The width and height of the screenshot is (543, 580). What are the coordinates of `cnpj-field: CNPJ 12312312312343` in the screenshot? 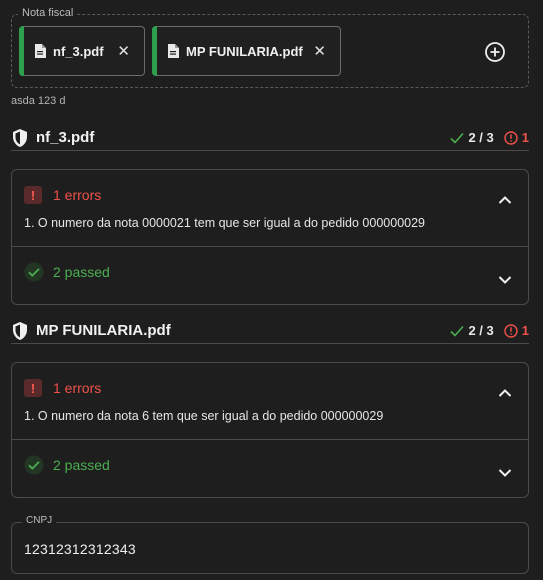 It's located at (270, 544).